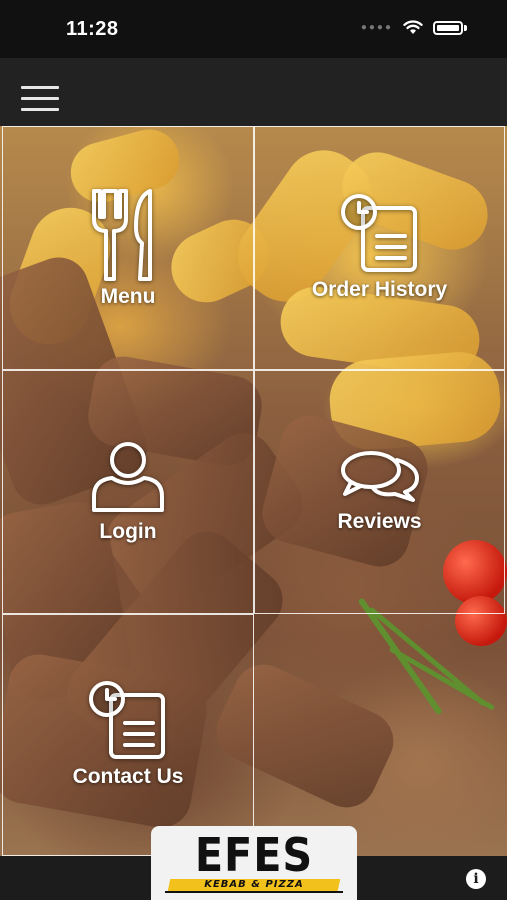 The image size is (507, 900). I want to click on signal-icon: ●●●●, so click(376, 27).